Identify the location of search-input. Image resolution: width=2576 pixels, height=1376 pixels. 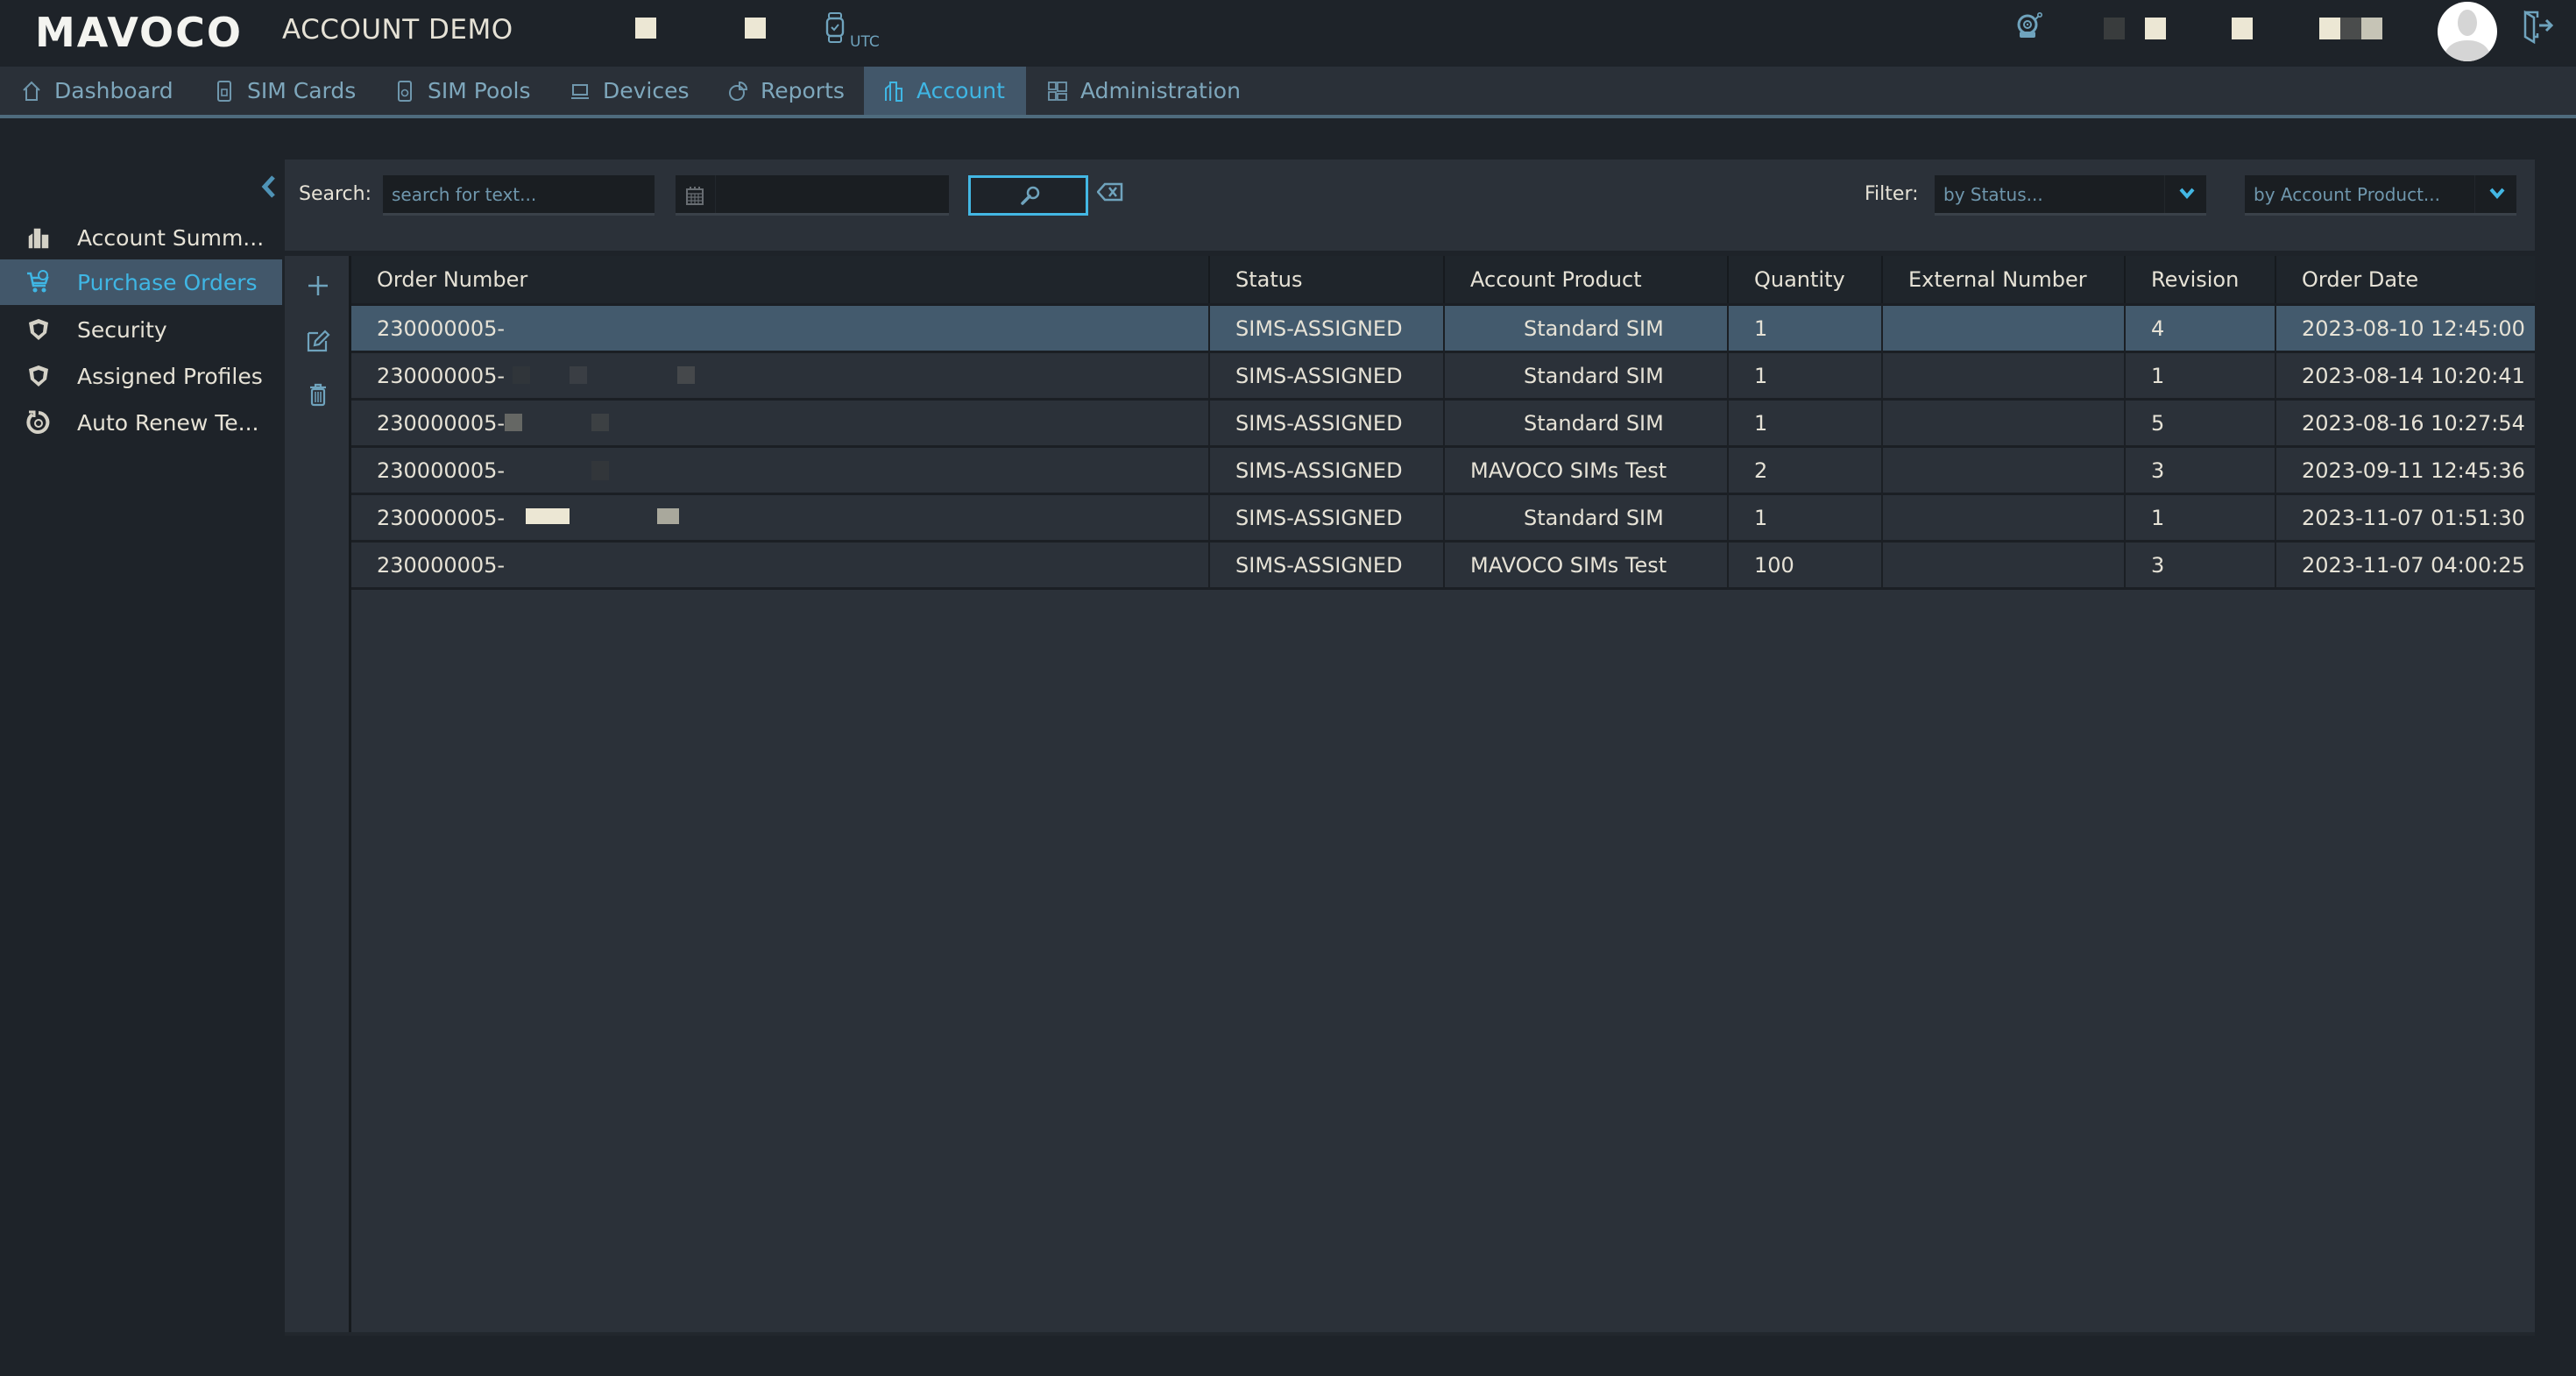
(519, 194).